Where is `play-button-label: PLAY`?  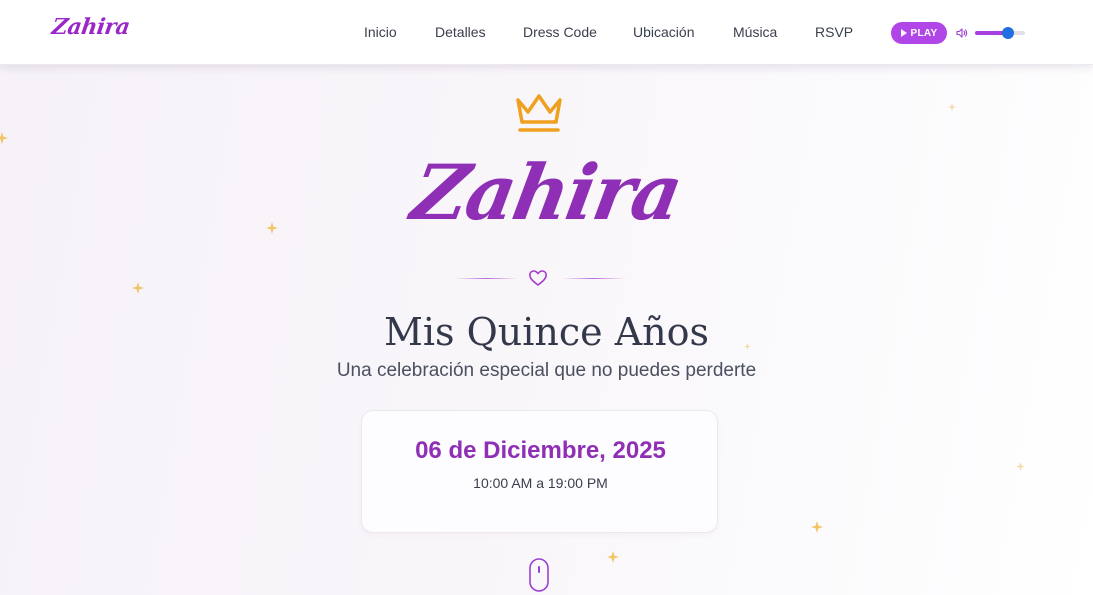 play-button-label: PLAY is located at coordinates (924, 33).